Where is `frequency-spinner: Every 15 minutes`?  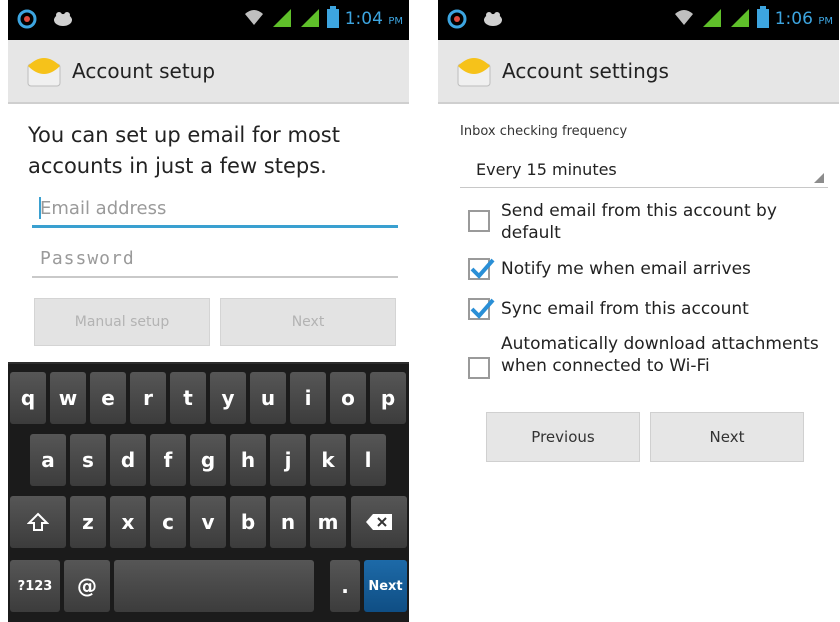
frequency-spinner: Every 15 minutes is located at coordinates (644, 168).